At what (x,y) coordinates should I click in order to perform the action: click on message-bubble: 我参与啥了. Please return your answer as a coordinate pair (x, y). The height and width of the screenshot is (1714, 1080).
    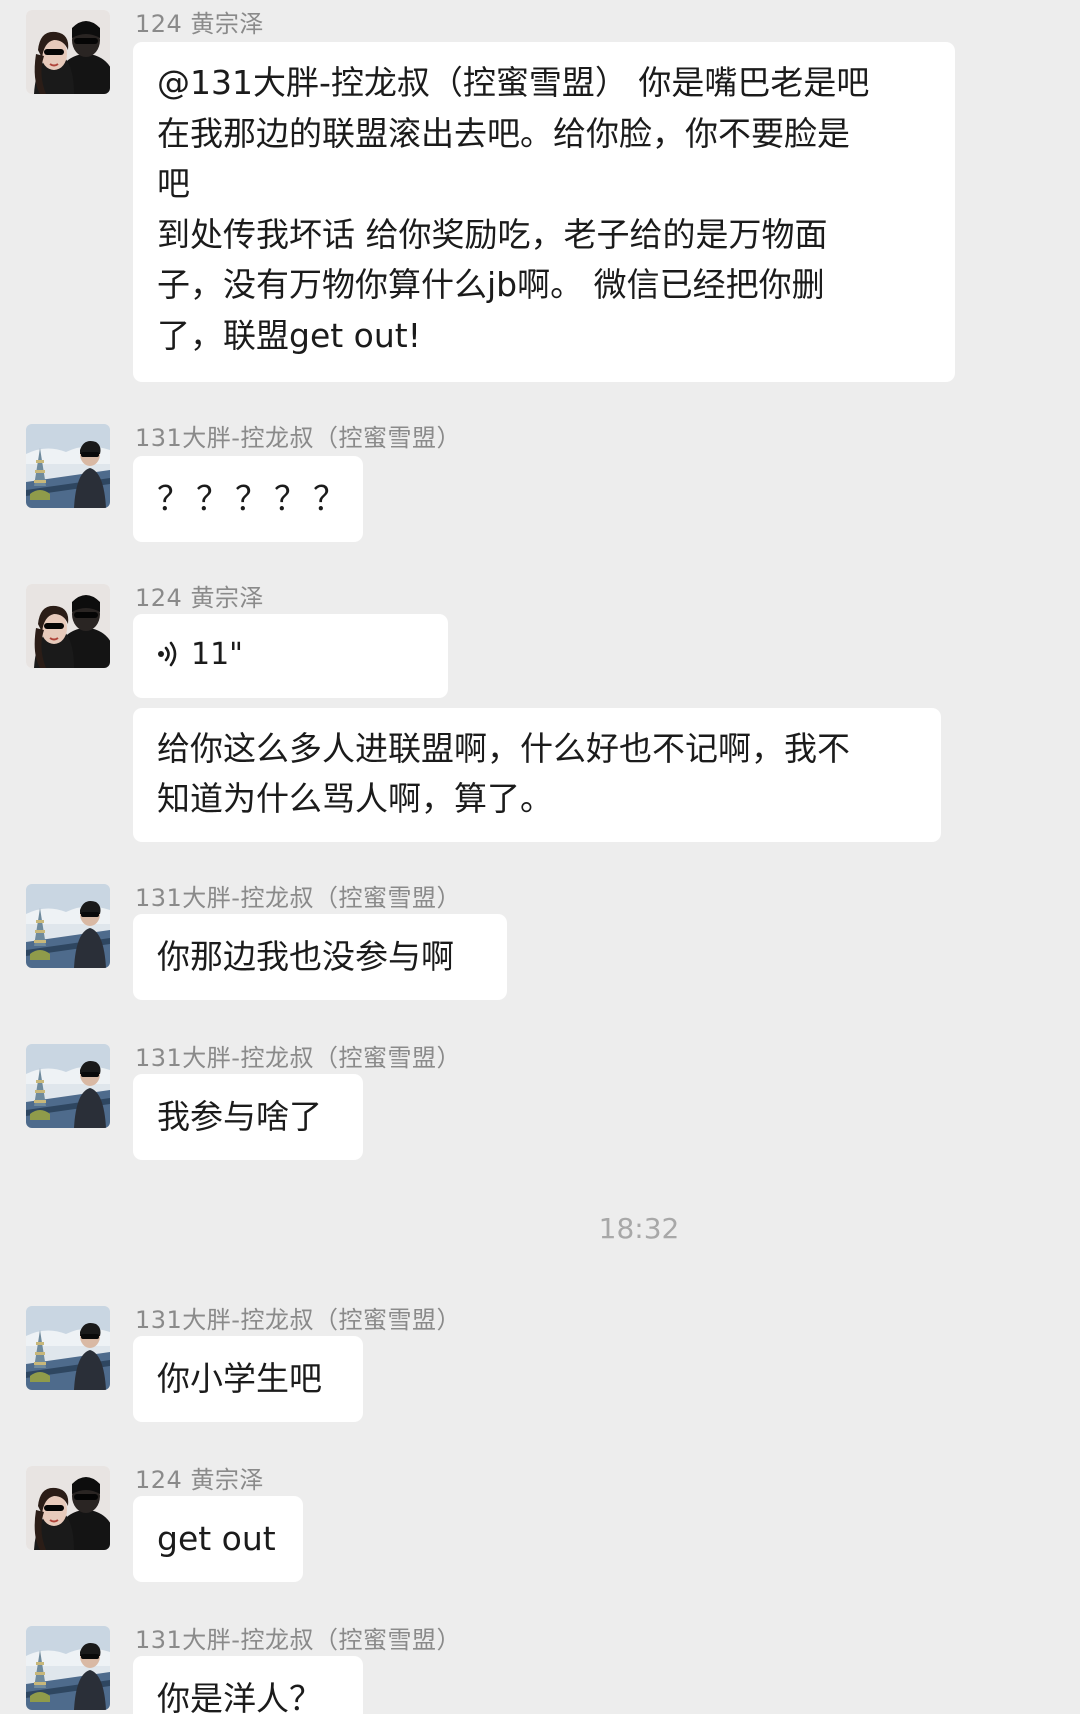
    Looking at the image, I should click on (248, 1117).